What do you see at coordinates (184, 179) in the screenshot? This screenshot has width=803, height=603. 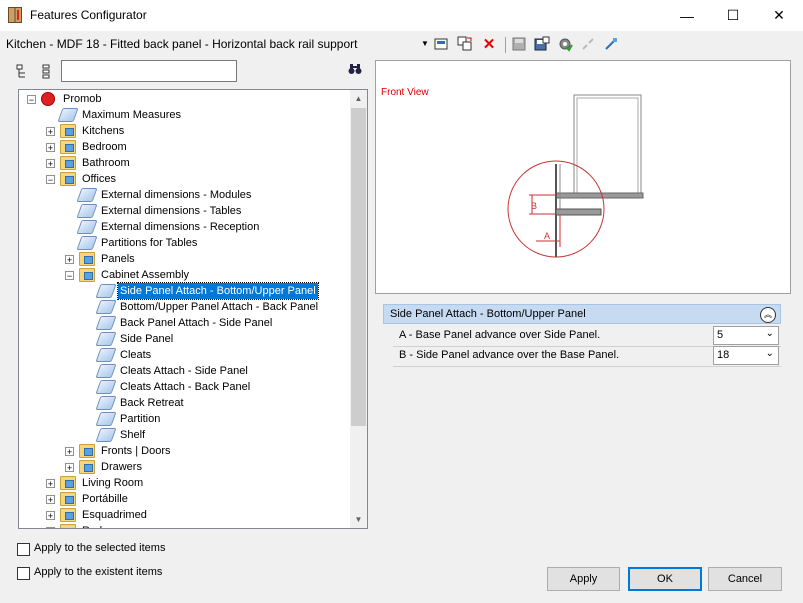 I see `tree-item: − Offices` at bounding box center [184, 179].